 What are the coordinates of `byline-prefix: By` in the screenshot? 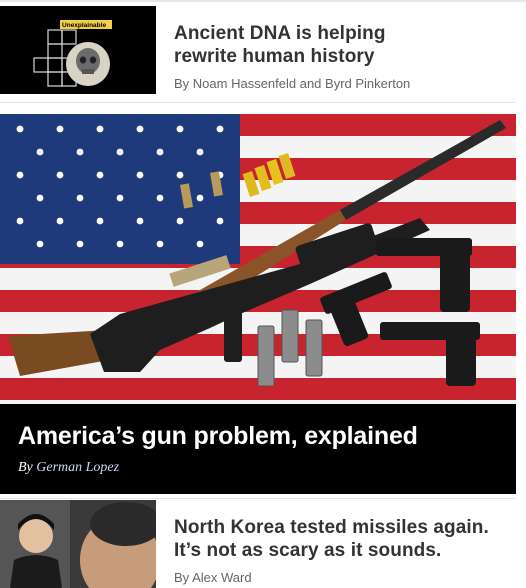 It's located at (25, 467).